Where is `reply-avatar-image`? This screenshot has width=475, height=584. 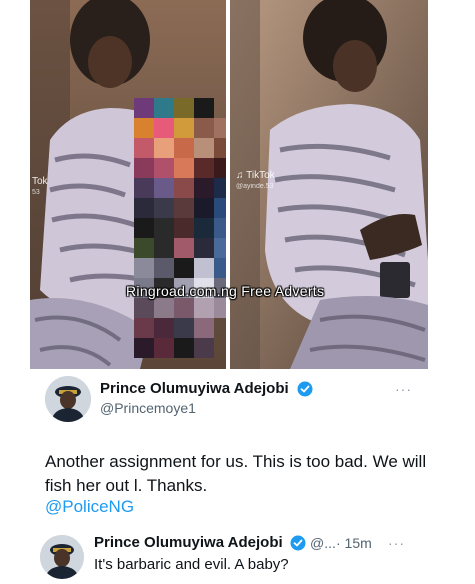
reply-avatar-image is located at coordinates (62, 557).